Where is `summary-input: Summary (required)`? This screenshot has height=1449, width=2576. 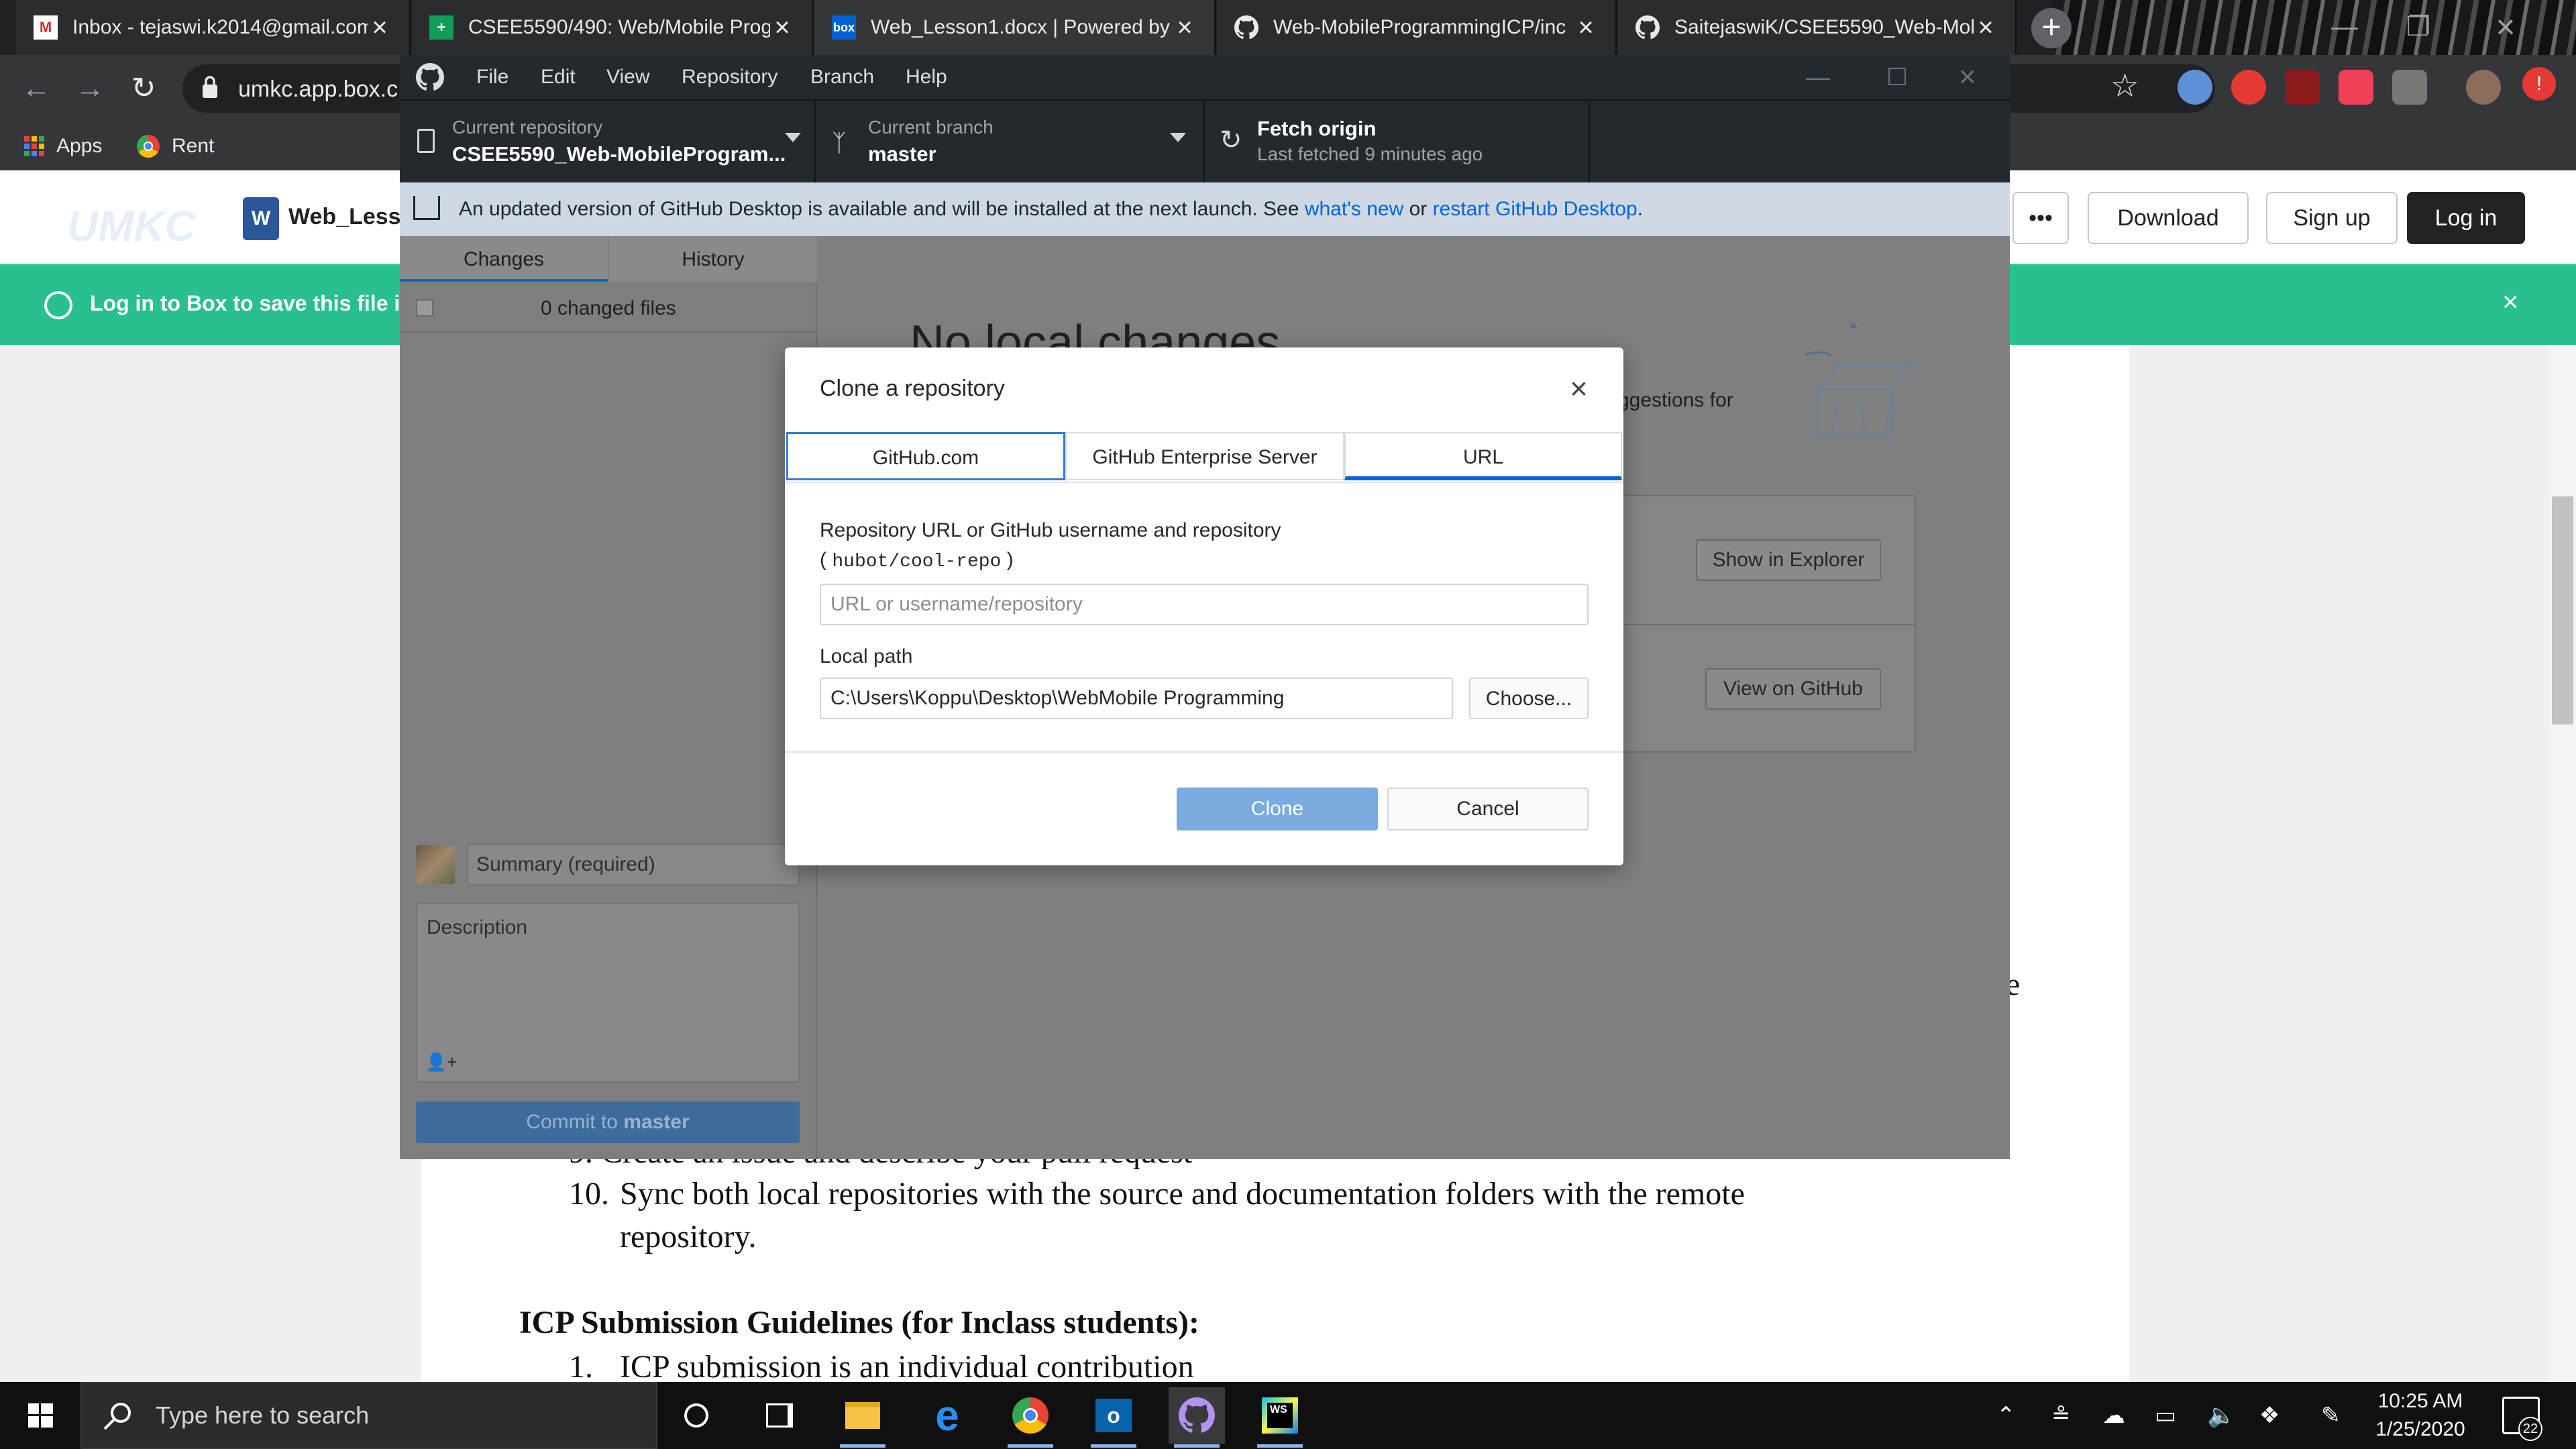 summary-input: Summary (required) is located at coordinates (633, 864).